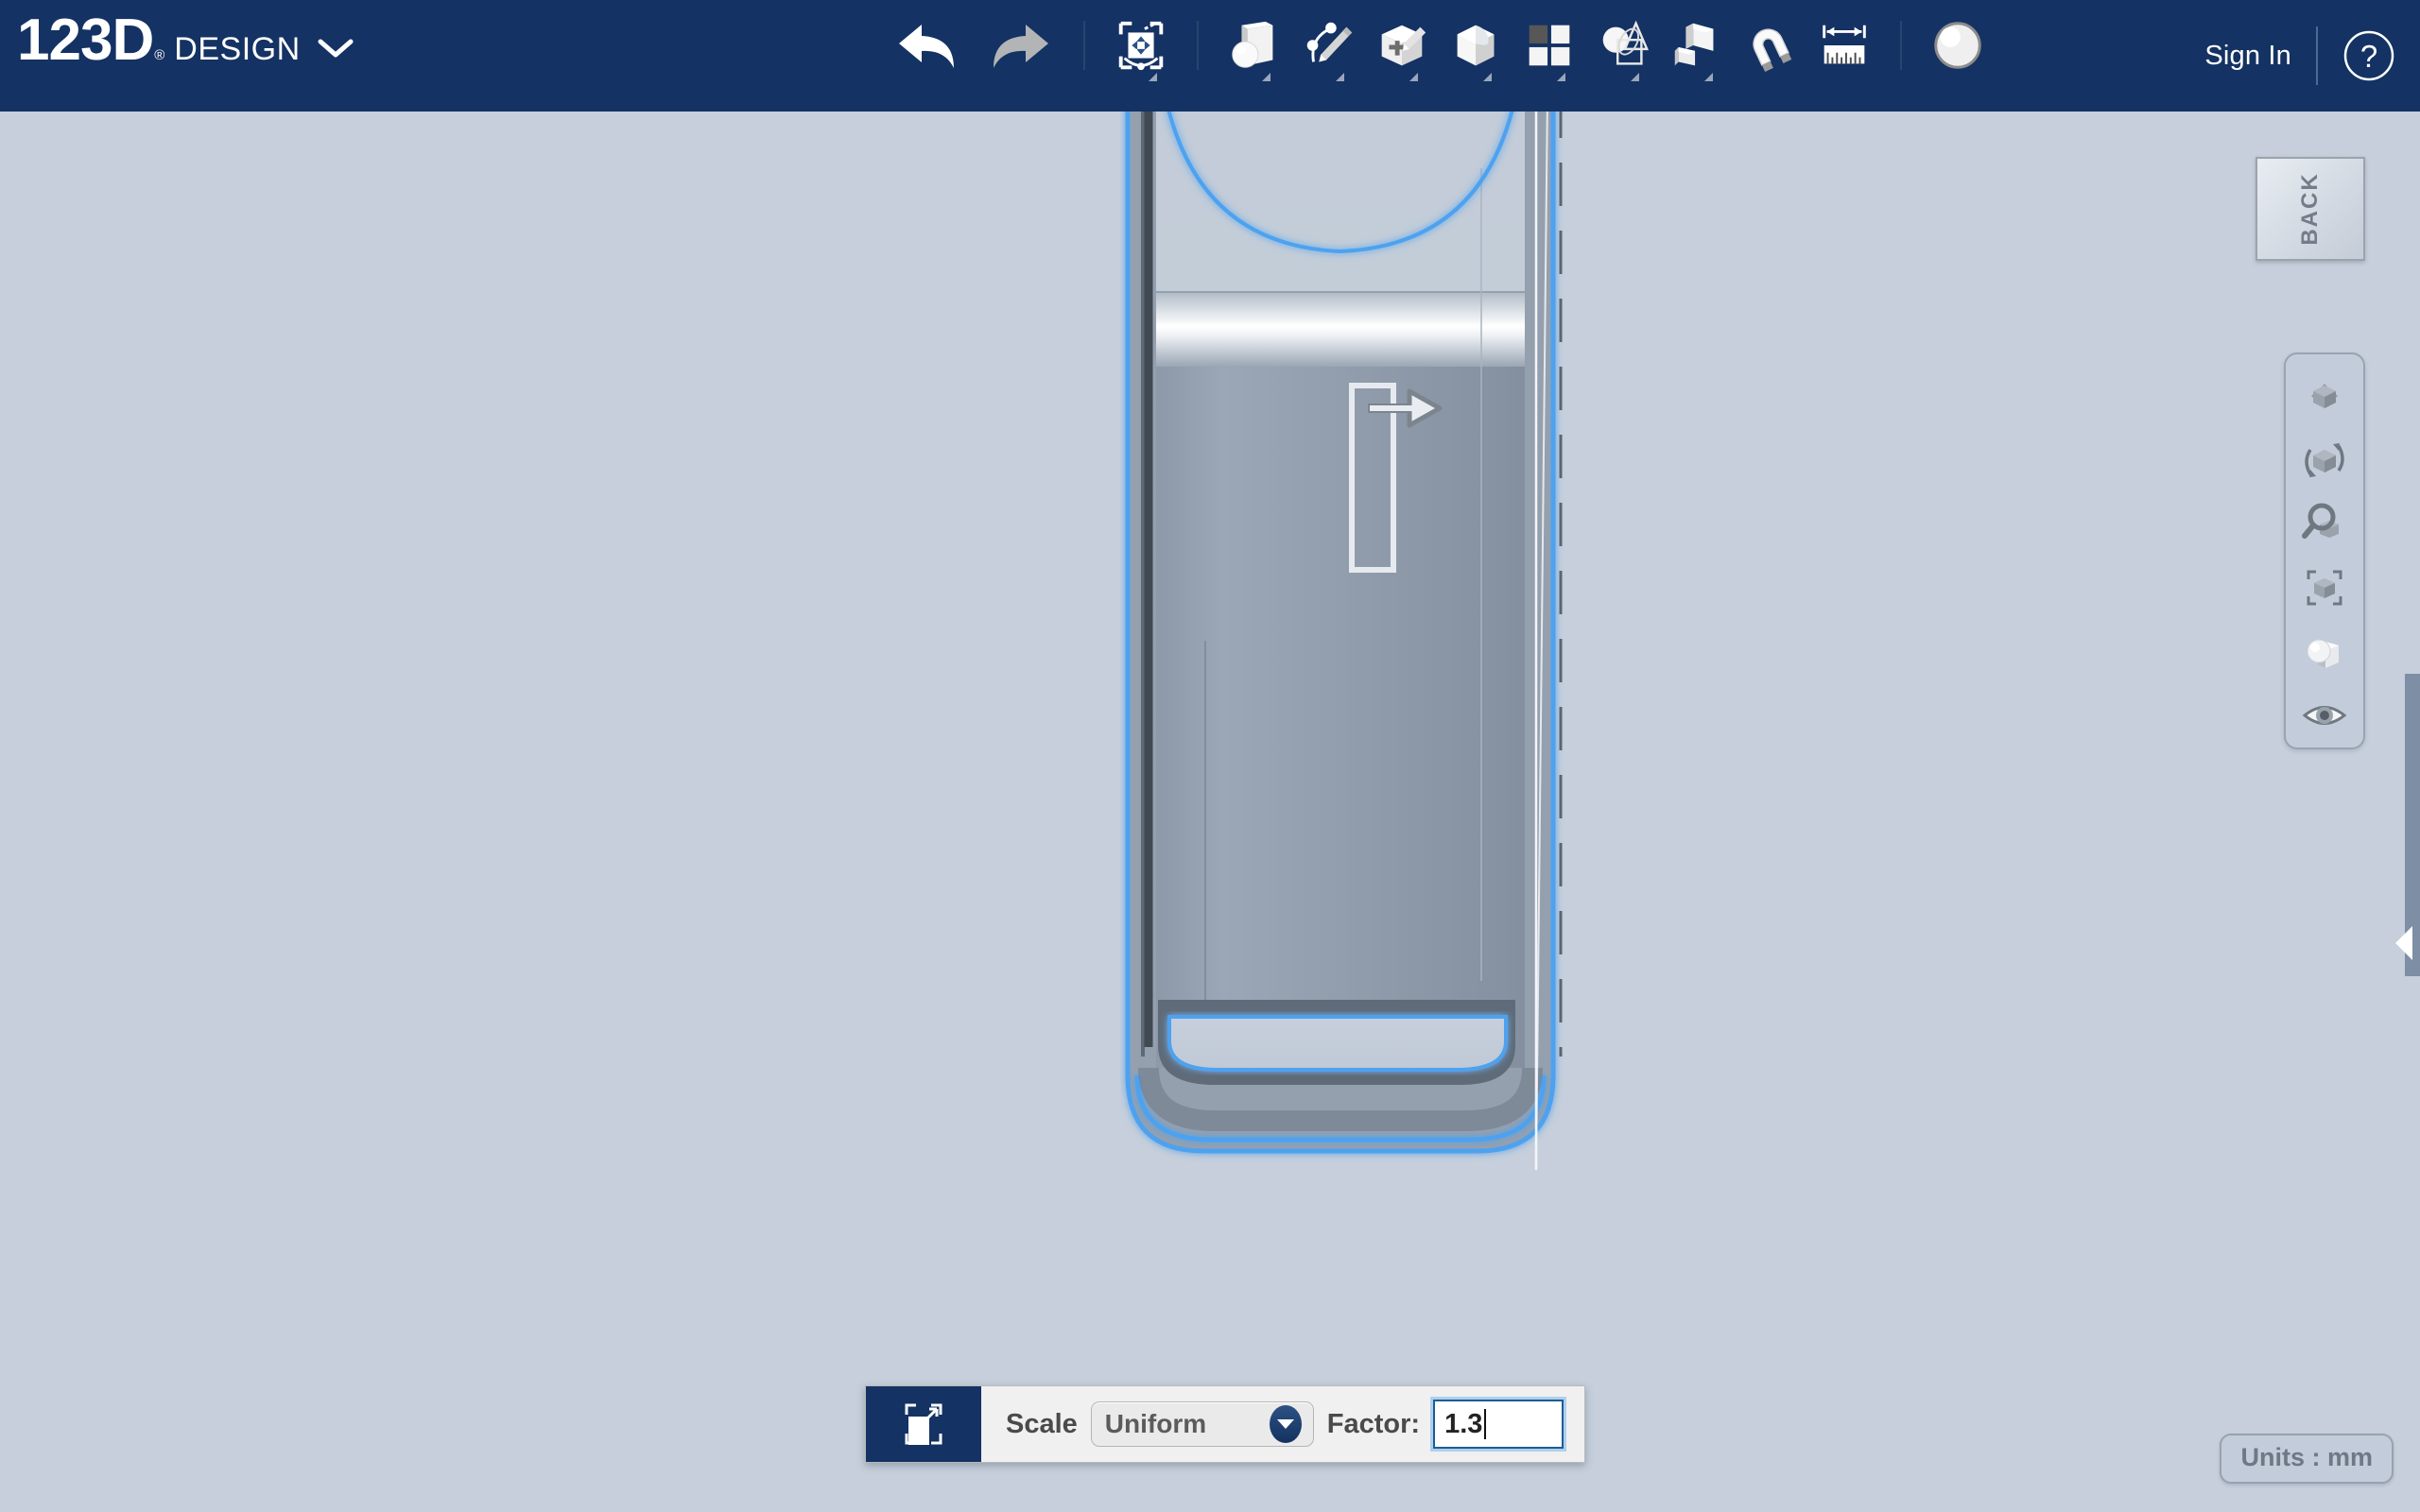 This screenshot has height=1512, width=2420. Describe the element at coordinates (2299, 56) in the screenshot. I see `header-right-group: Sign In ?` at that location.